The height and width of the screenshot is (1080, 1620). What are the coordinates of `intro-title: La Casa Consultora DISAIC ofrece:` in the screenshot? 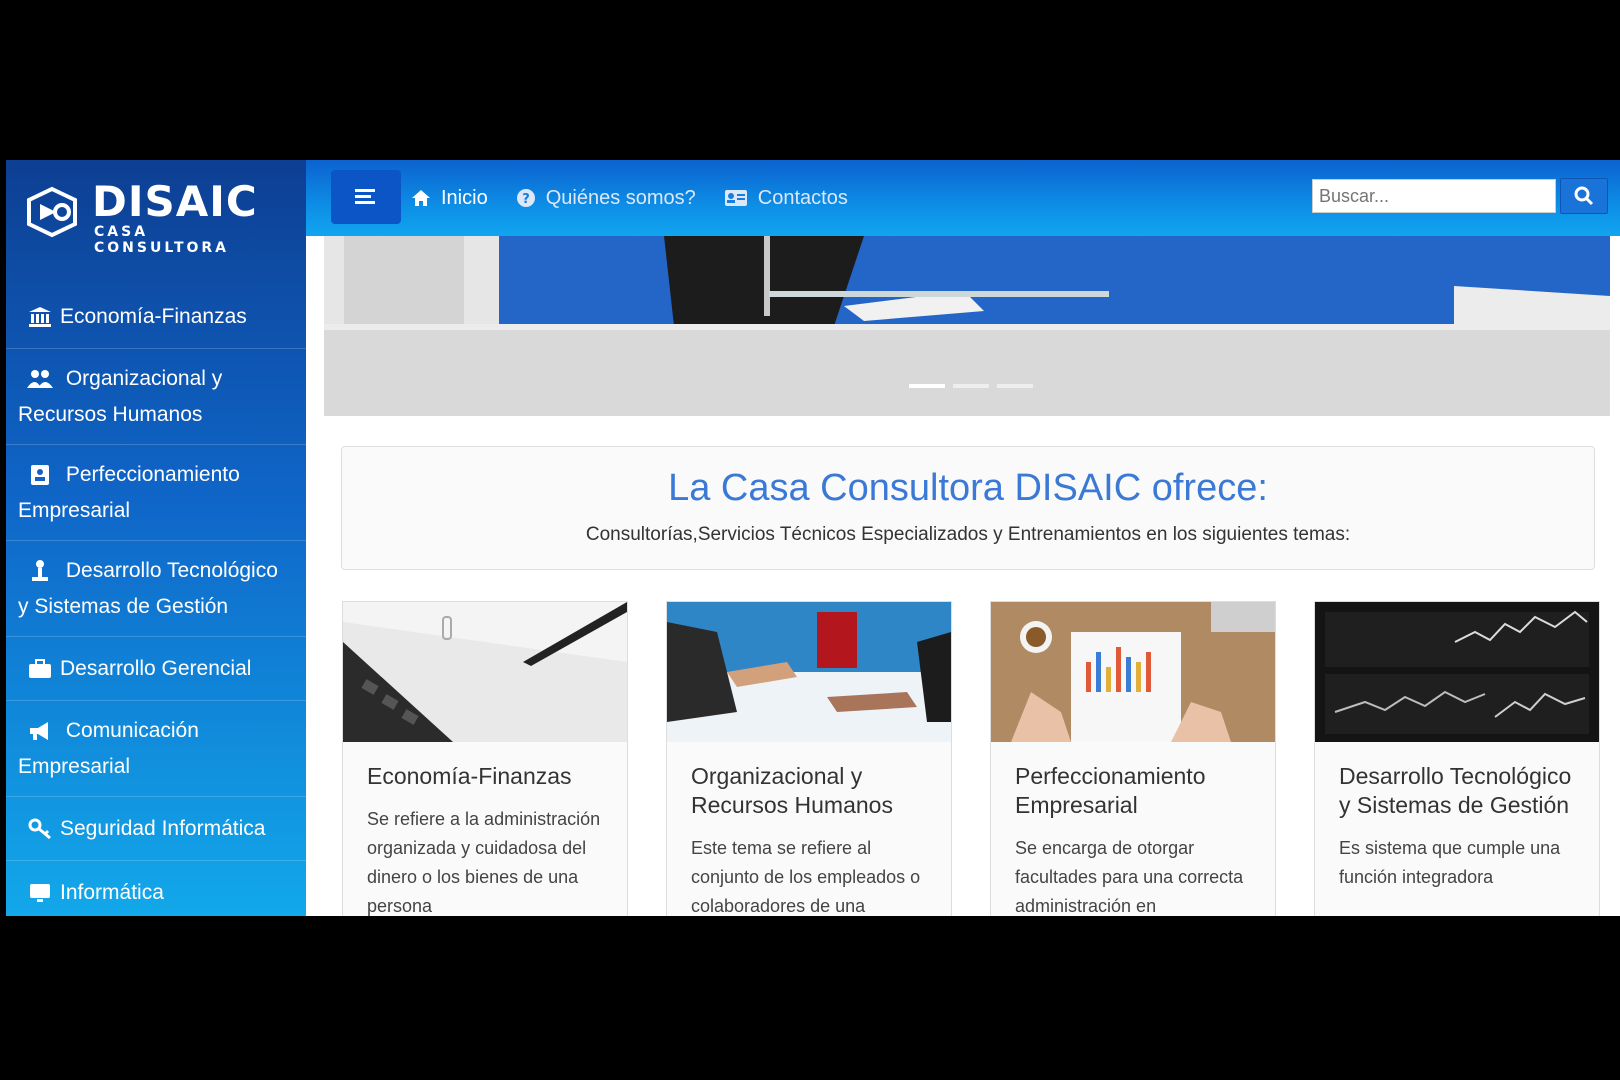 It's located at (968, 488).